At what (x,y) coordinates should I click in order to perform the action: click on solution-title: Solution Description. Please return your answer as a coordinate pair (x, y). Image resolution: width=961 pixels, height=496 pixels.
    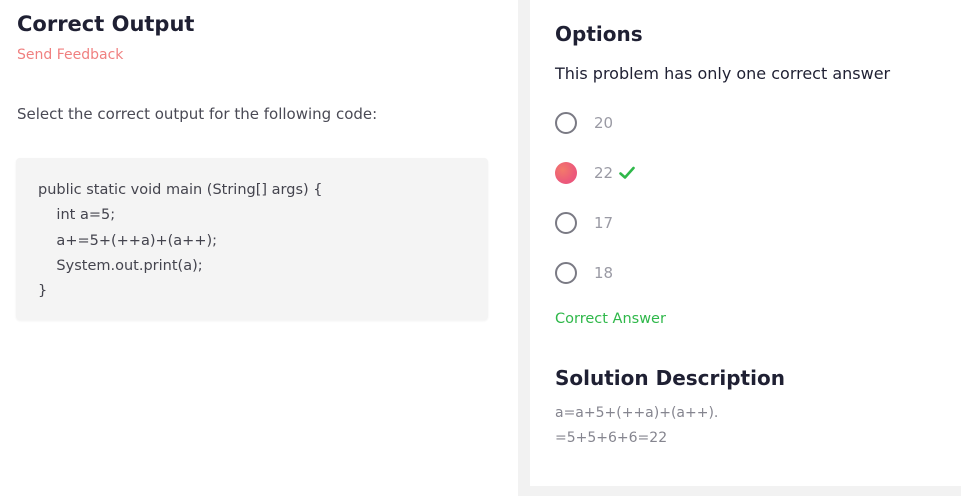
    Looking at the image, I should click on (670, 378).